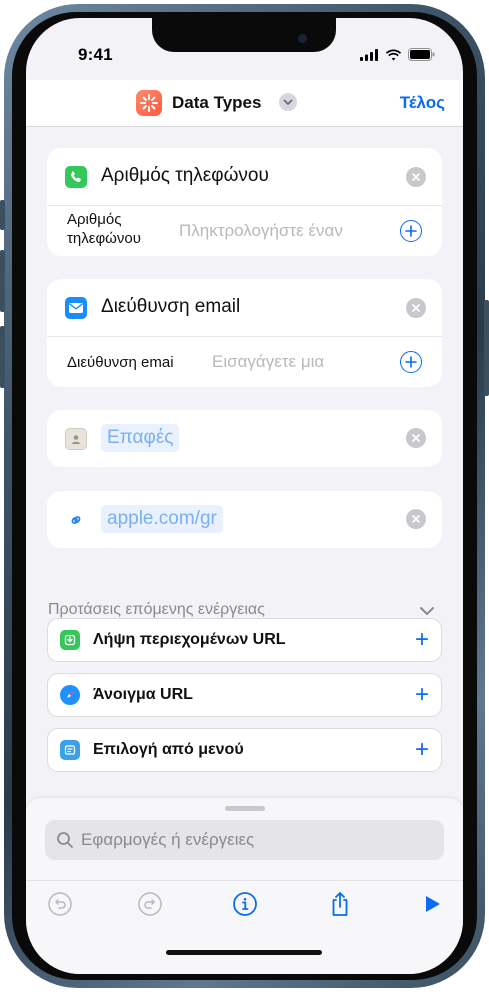  What do you see at coordinates (216, 103) in the screenshot?
I see `shortcut-title: Data Types` at bounding box center [216, 103].